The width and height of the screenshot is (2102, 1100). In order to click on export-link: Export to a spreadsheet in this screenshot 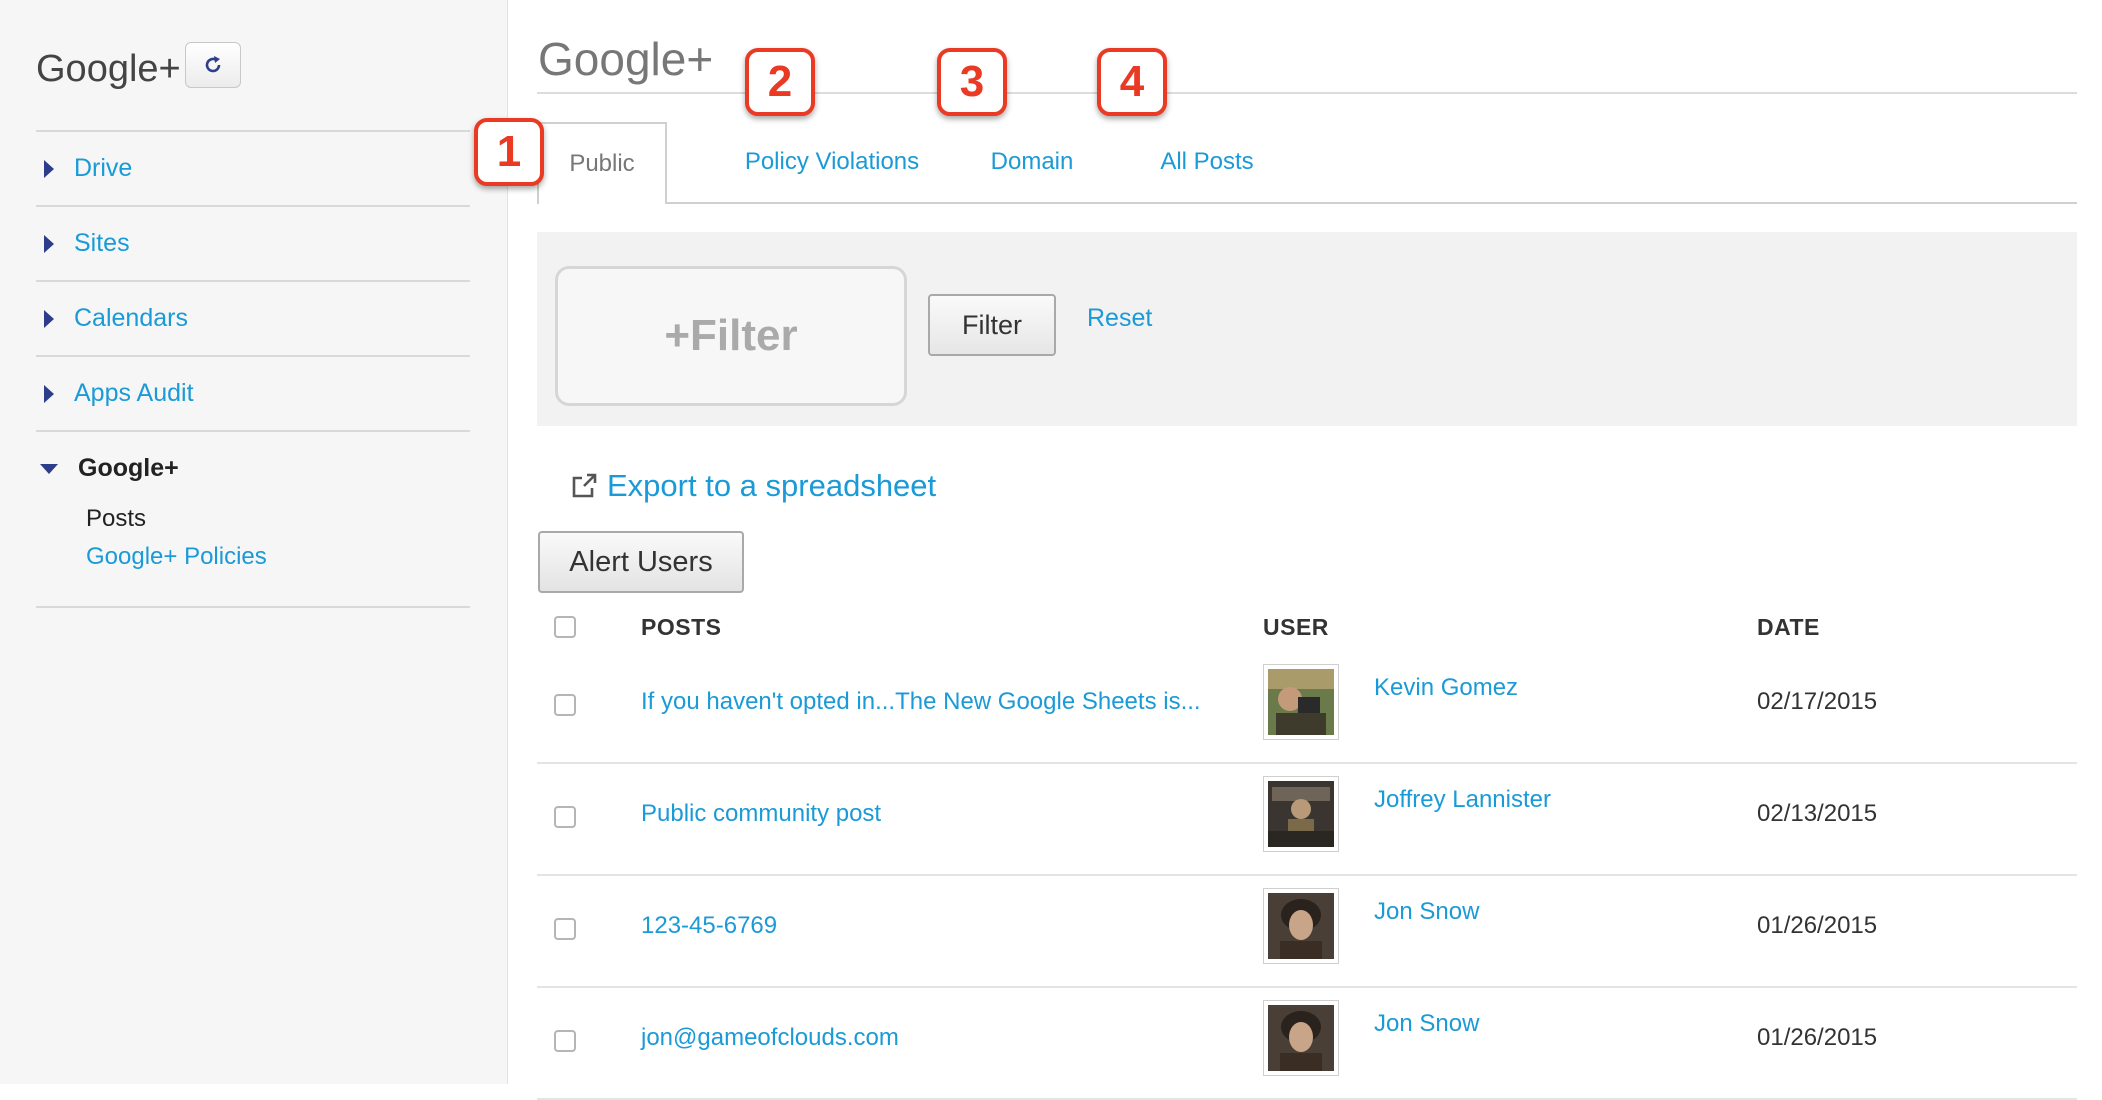, I will do `click(752, 486)`.